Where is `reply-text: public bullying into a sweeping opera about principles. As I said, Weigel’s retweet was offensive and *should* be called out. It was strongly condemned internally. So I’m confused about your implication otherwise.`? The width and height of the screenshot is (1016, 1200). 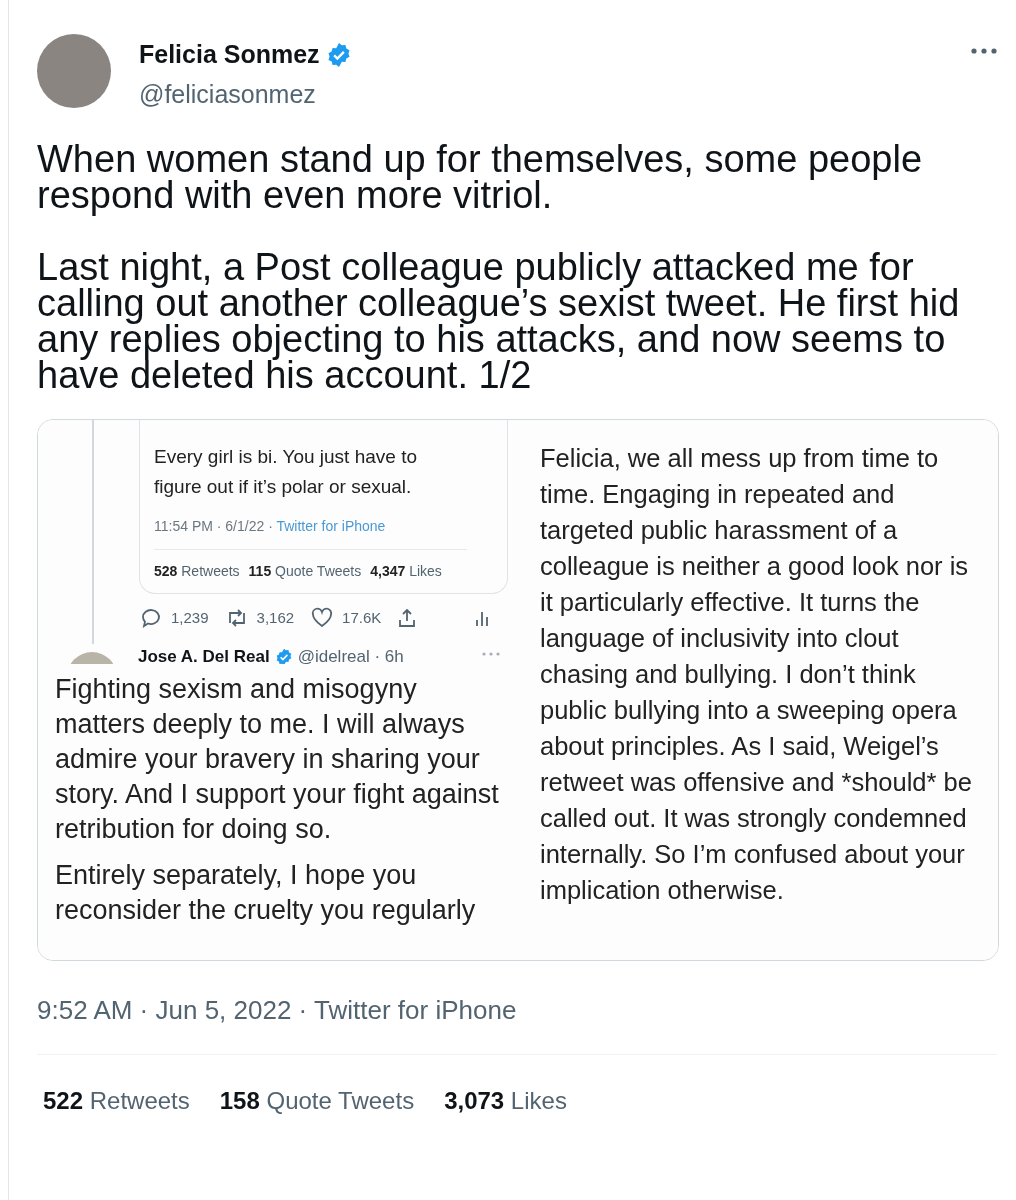
reply-text: public bullying into a sweeping opera about principles. As I said, Weigel’s retweet was offensive and *should* be called out. It was strongly condemned internally. So I’m confused about your implication otherwise. is located at coordinates (756, 800).